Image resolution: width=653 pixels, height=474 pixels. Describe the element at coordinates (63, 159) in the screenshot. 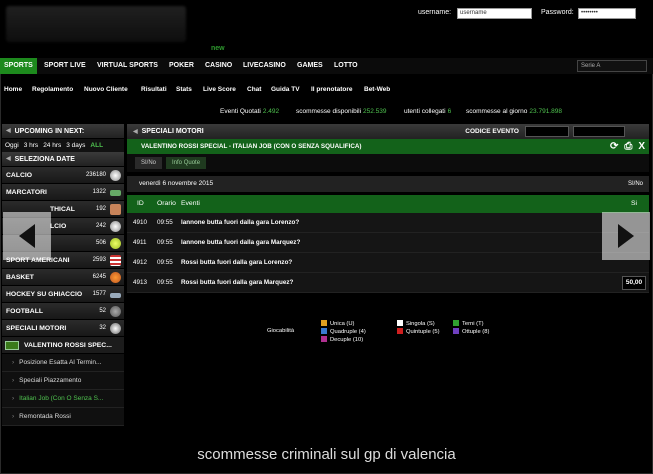

I see `select-date-header: ◀ SELEZIONA DATE` at that location.